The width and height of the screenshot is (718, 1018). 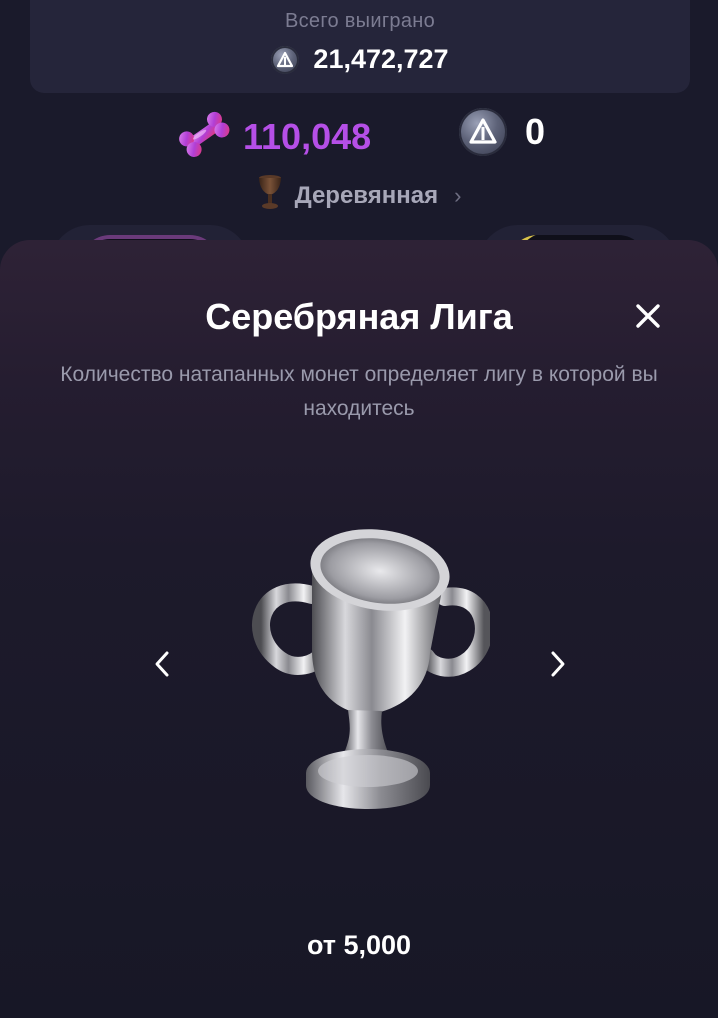 What do you see at coordinates (381, 59) in the screenshot?
I see `total-won-value: 21,472,727` at bounding box center [381, 59].